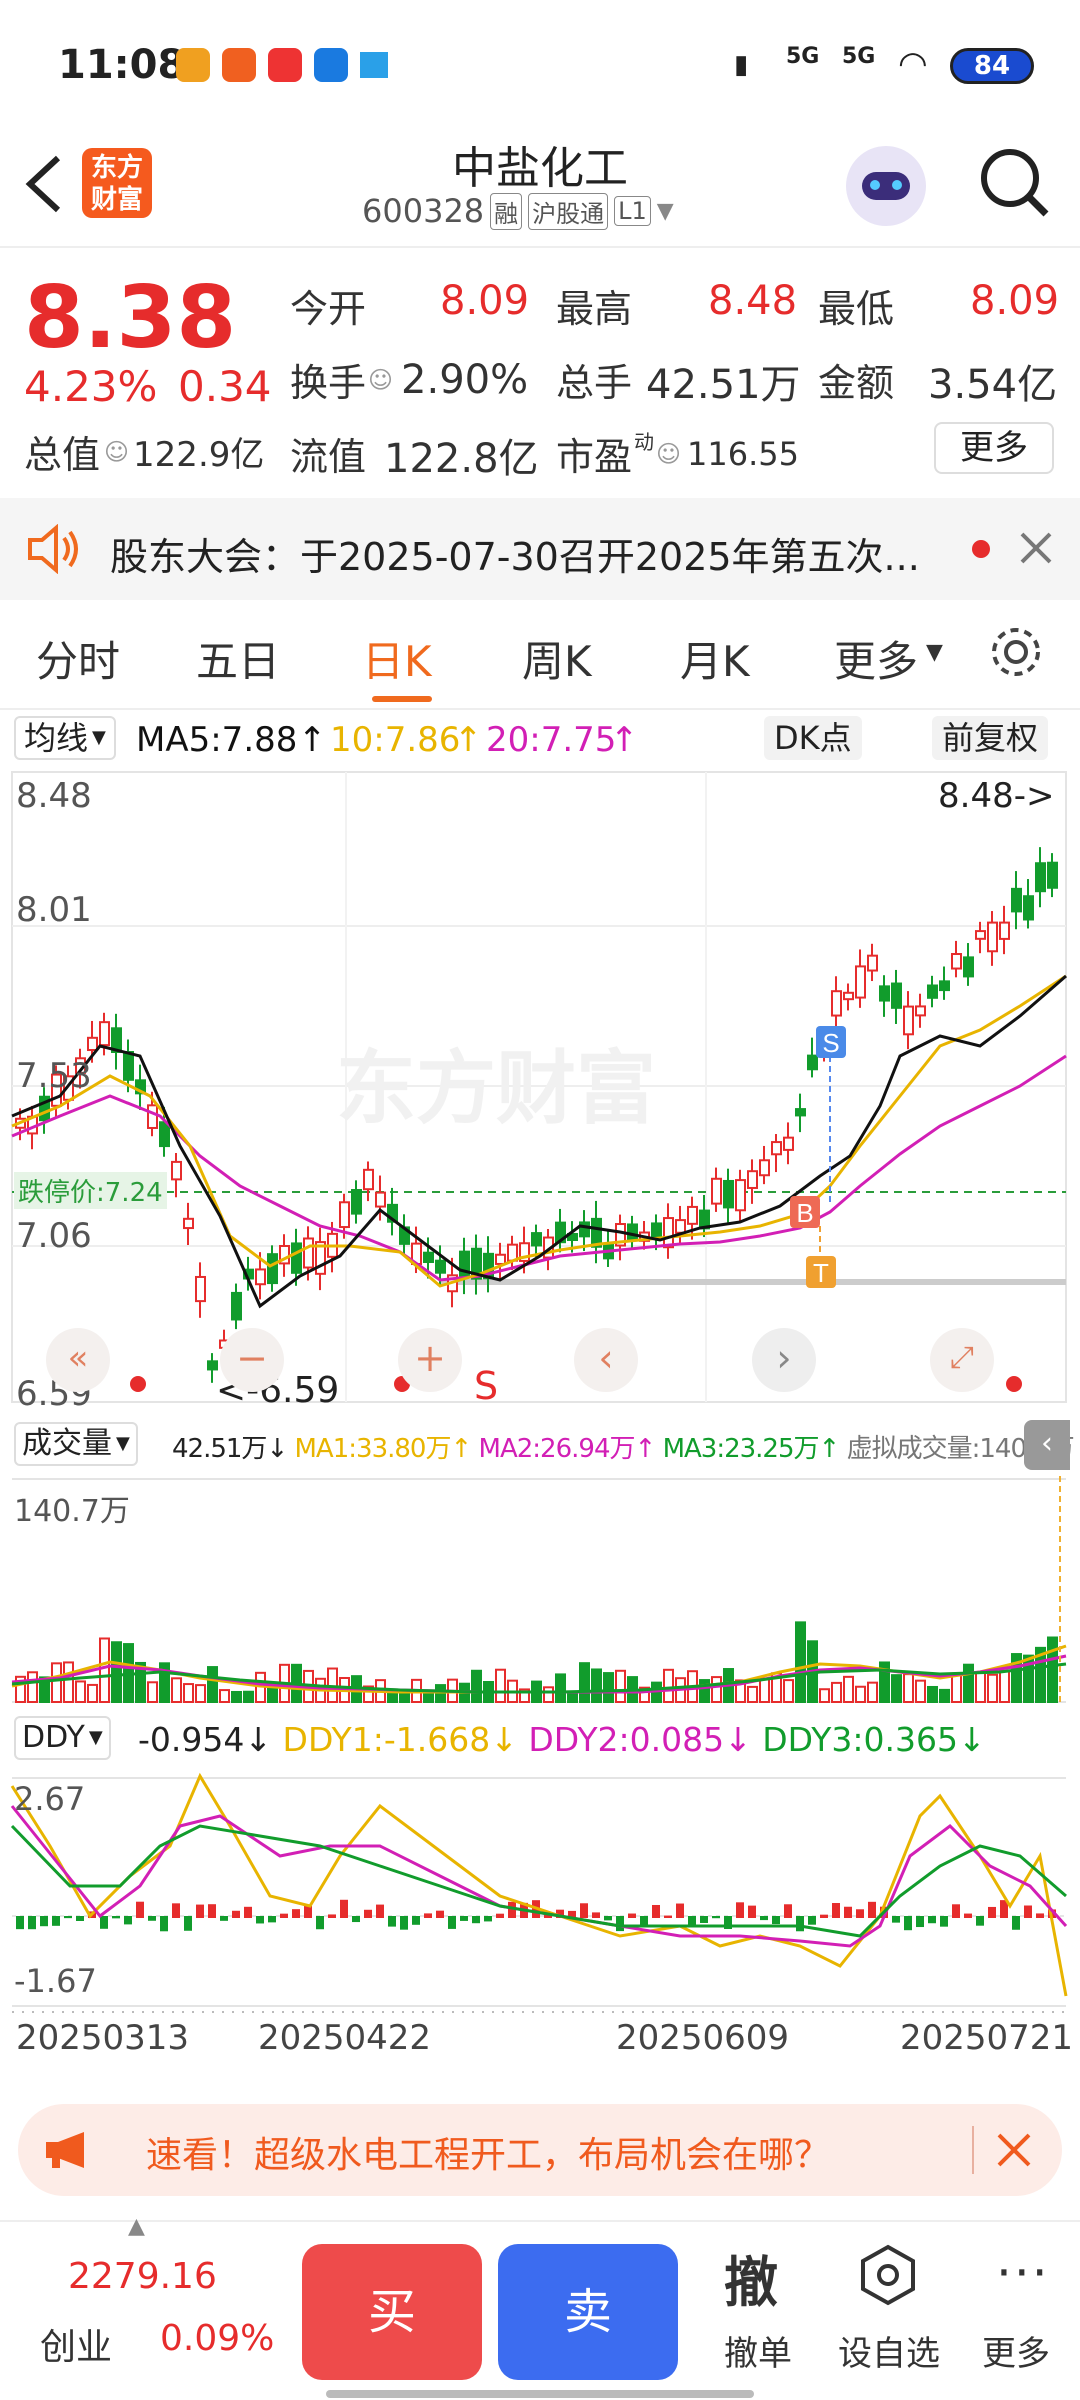 The width and height of the screenshot is (1080, 2400). I want to click on search-icon, so click(1014, 182).